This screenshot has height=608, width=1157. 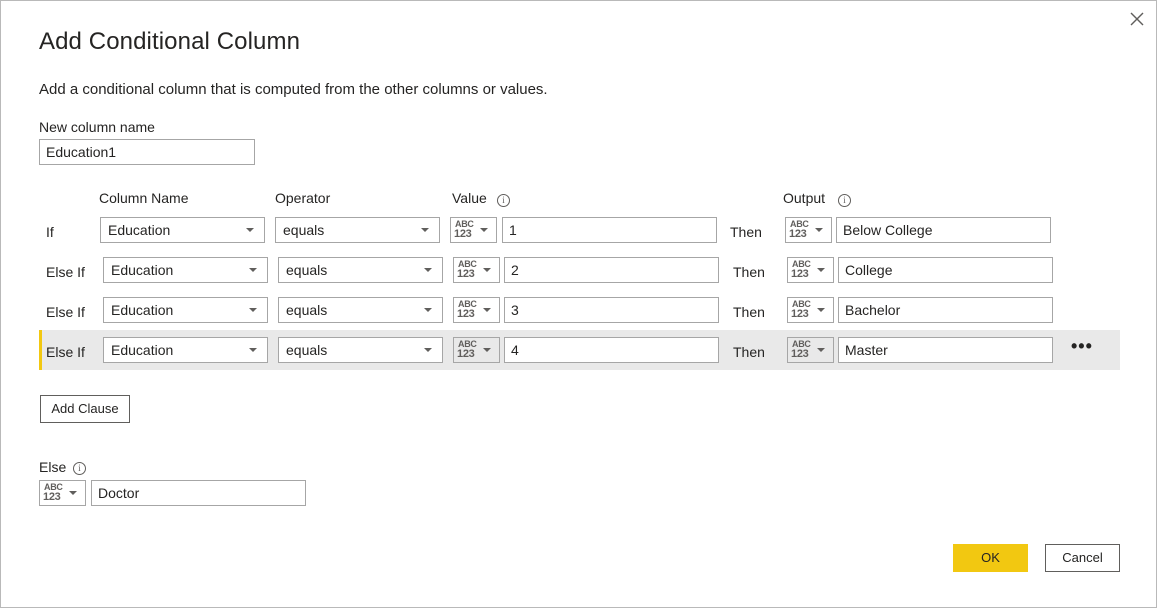 What do you see at coordinates (53, 467) in the screenshot?
I see `else-label: Else` at bounding box center [53, 467].